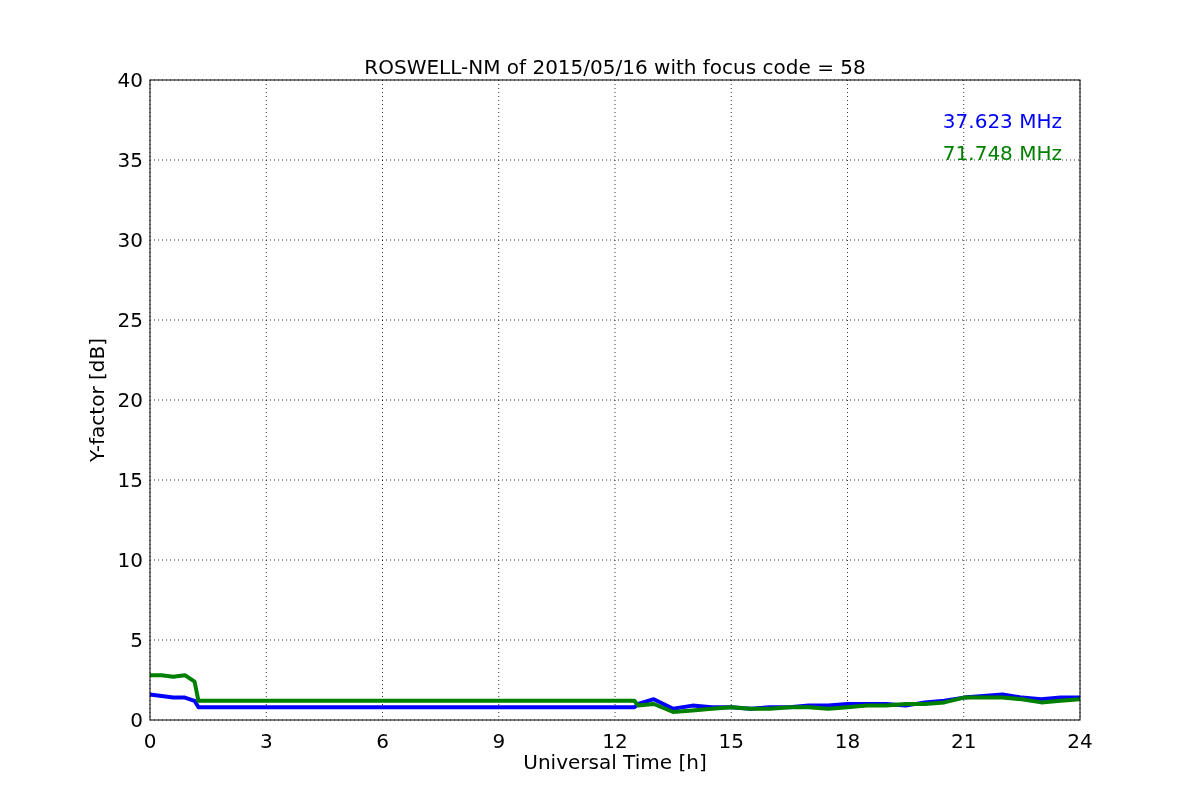 The height and width of the screenshot is (800, 1200). What do you see at coordinates (130, 320) in the screenshot?
I see `y-tick-label: 25` at bounding box center [130, 320].